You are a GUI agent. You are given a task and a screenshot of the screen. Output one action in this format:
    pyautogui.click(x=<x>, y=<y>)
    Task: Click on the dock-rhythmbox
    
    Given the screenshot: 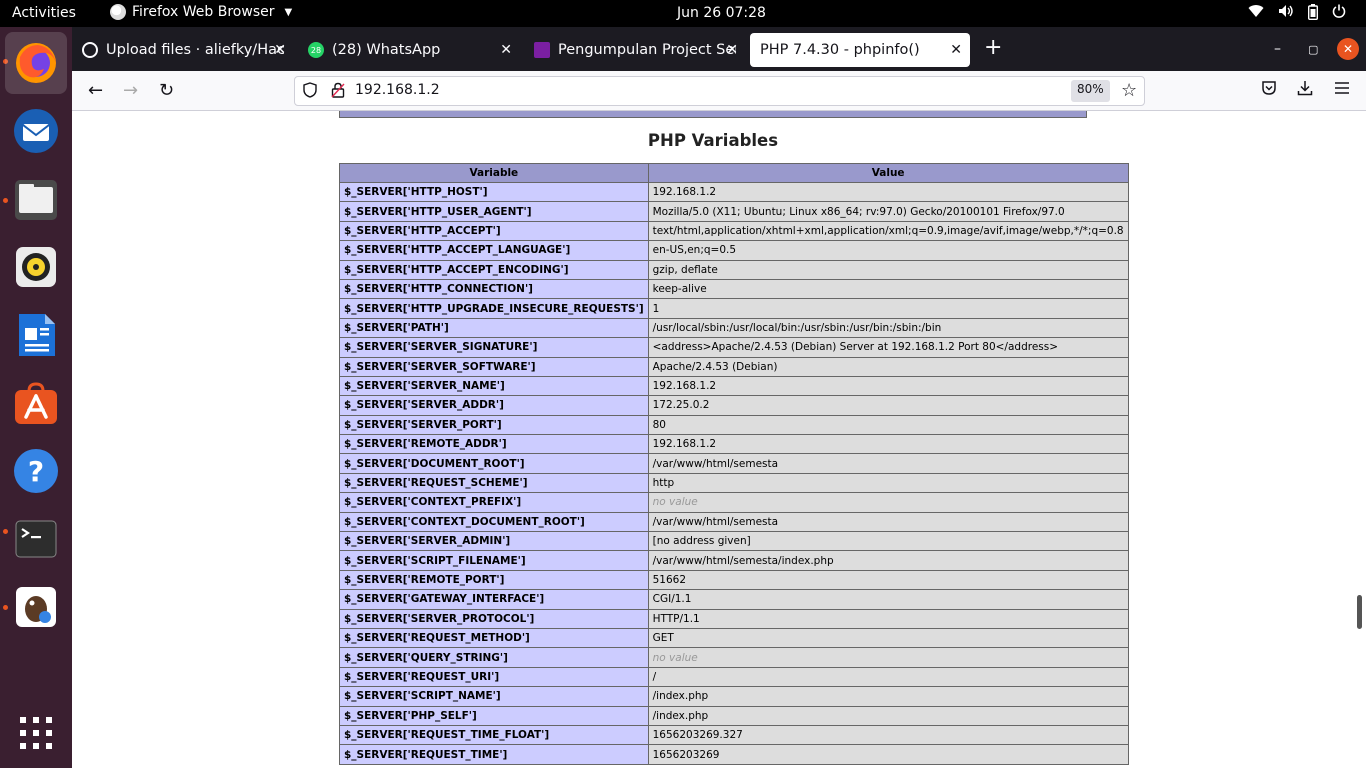 What is the action you would take?
    pyautogui.click(x=36, y=267)
    